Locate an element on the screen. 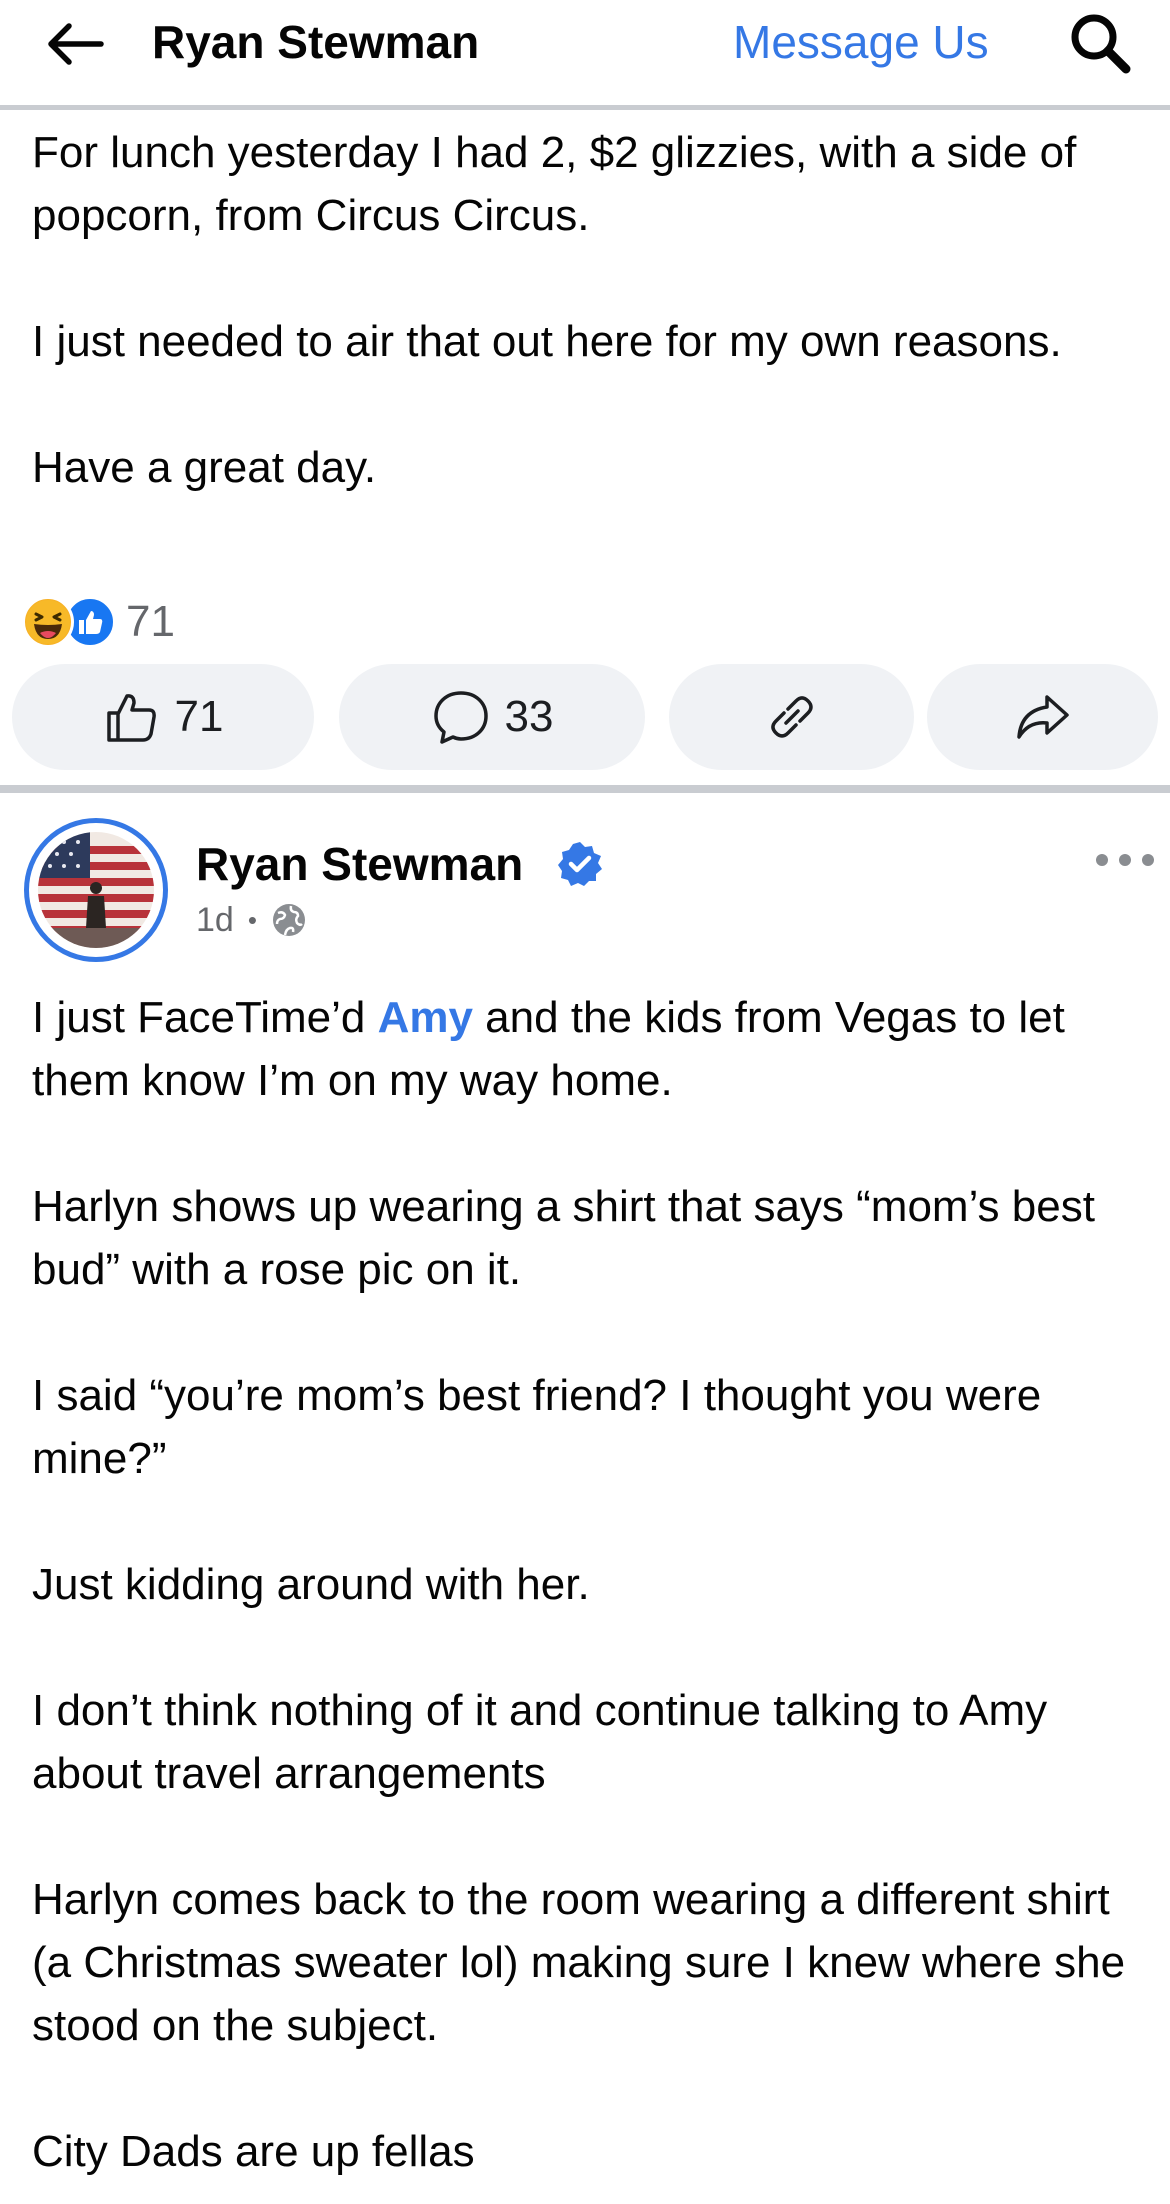  post-timestamp: 1d is located at coordinates (215, 920).